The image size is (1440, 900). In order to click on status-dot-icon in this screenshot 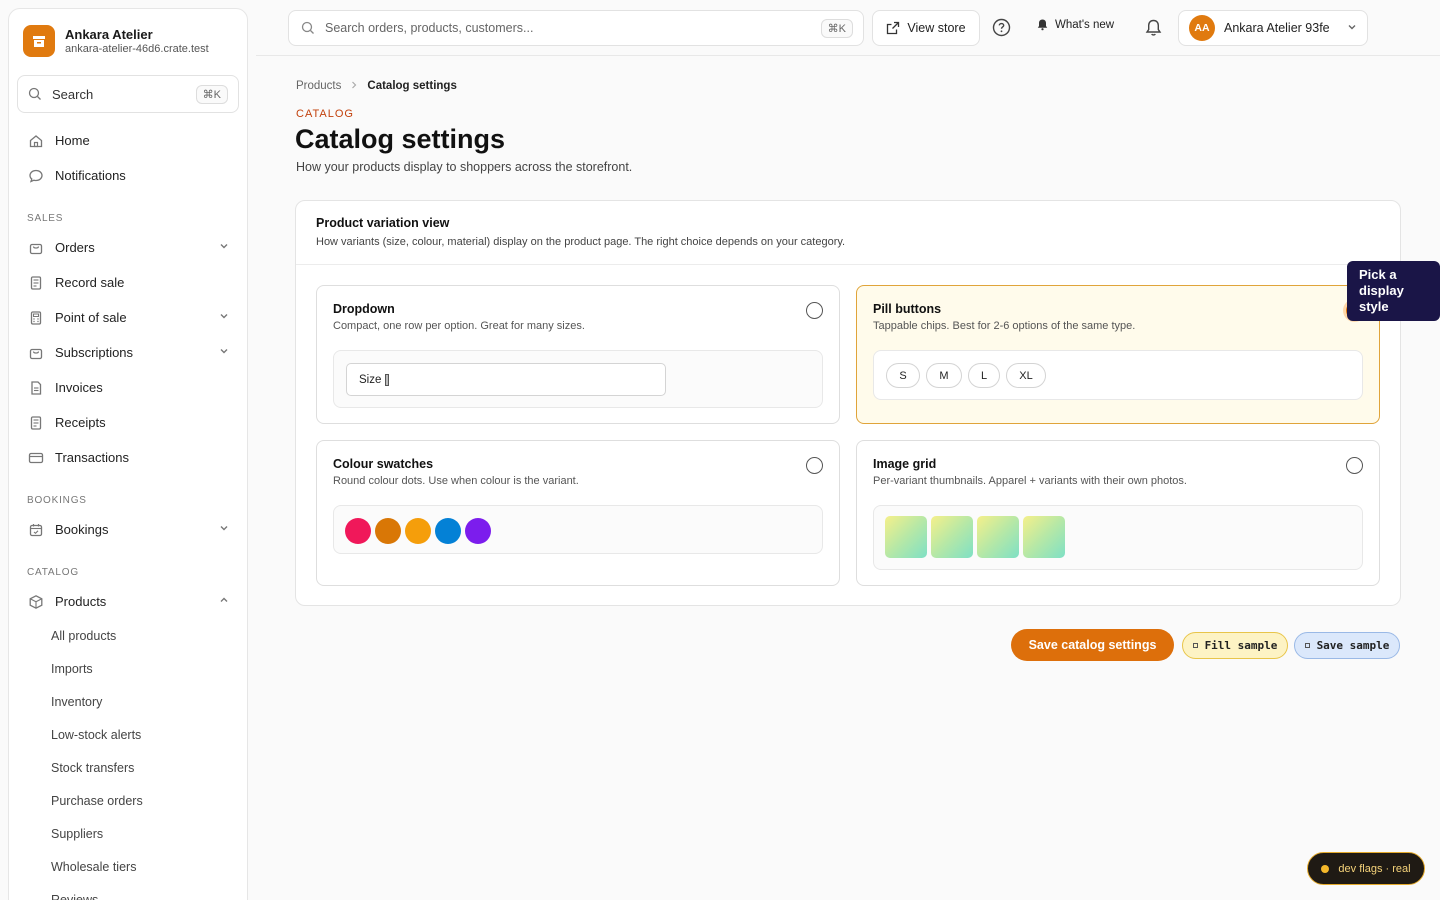, I will do `click(1325, 868)`.